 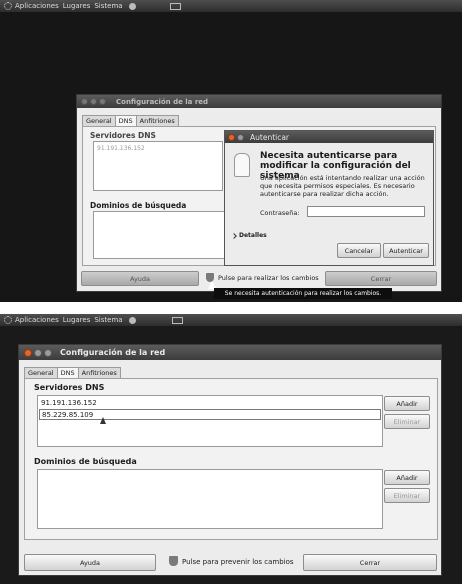 I want to click on dns-servers-list: 91.191.136.152, so click(x=158, y=166).